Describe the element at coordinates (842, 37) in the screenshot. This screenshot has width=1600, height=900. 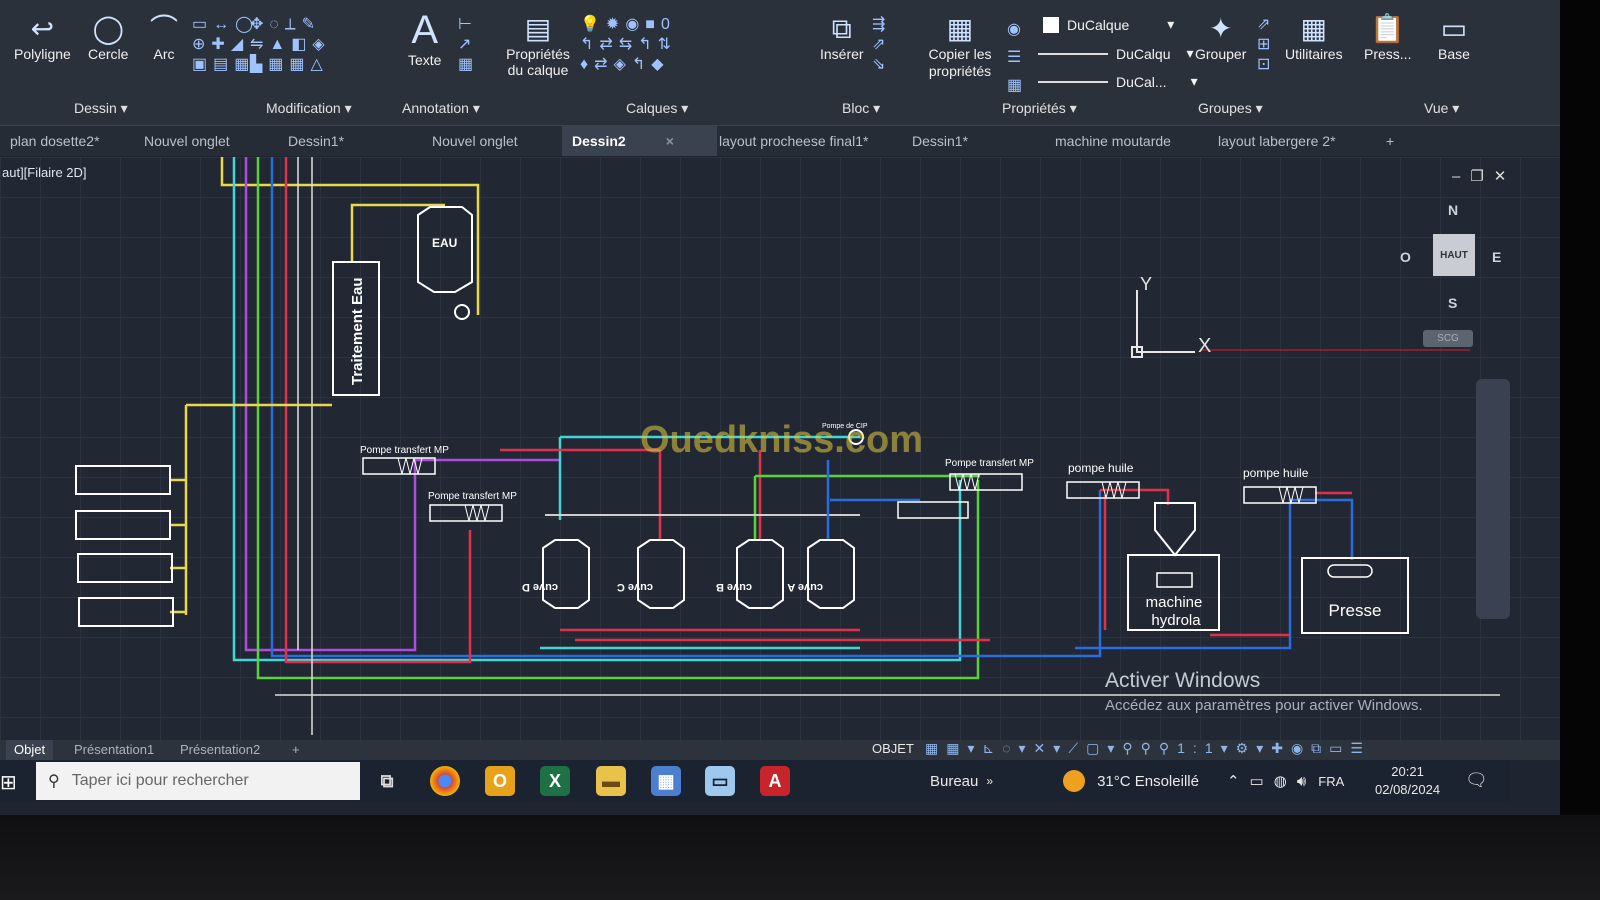
I see `insert-button: ⧉ Insérer` at that location.